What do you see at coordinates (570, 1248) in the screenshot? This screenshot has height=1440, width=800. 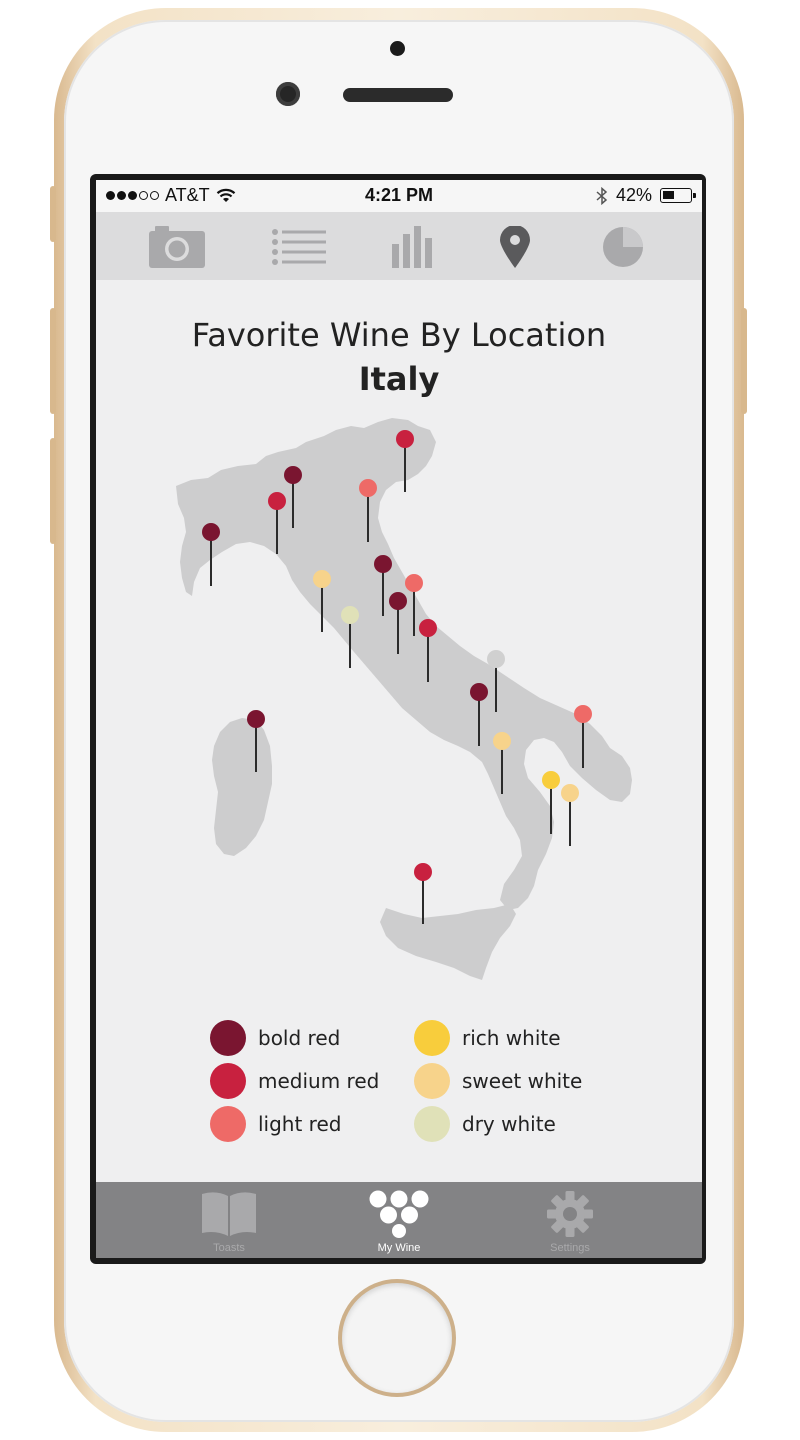 I see `bottom-tab-label: Settings` at bounding box center [570, 1248].